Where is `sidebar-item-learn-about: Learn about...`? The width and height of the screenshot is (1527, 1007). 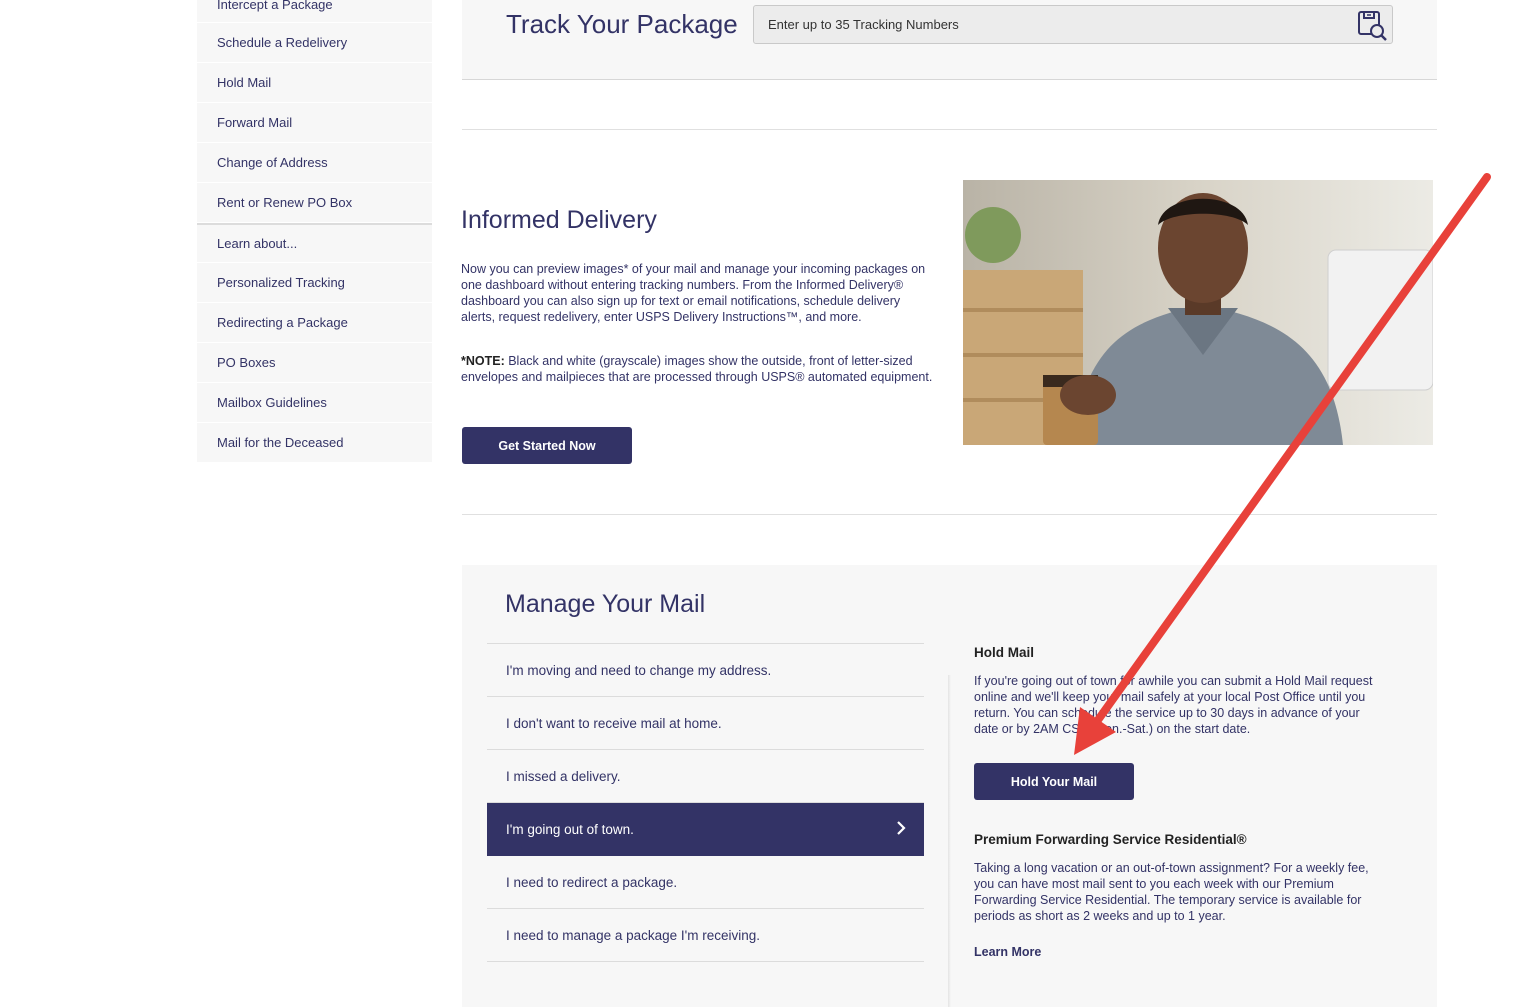
sidebar-item-learn-about: Learn about... is located at coordinates (314, 243).